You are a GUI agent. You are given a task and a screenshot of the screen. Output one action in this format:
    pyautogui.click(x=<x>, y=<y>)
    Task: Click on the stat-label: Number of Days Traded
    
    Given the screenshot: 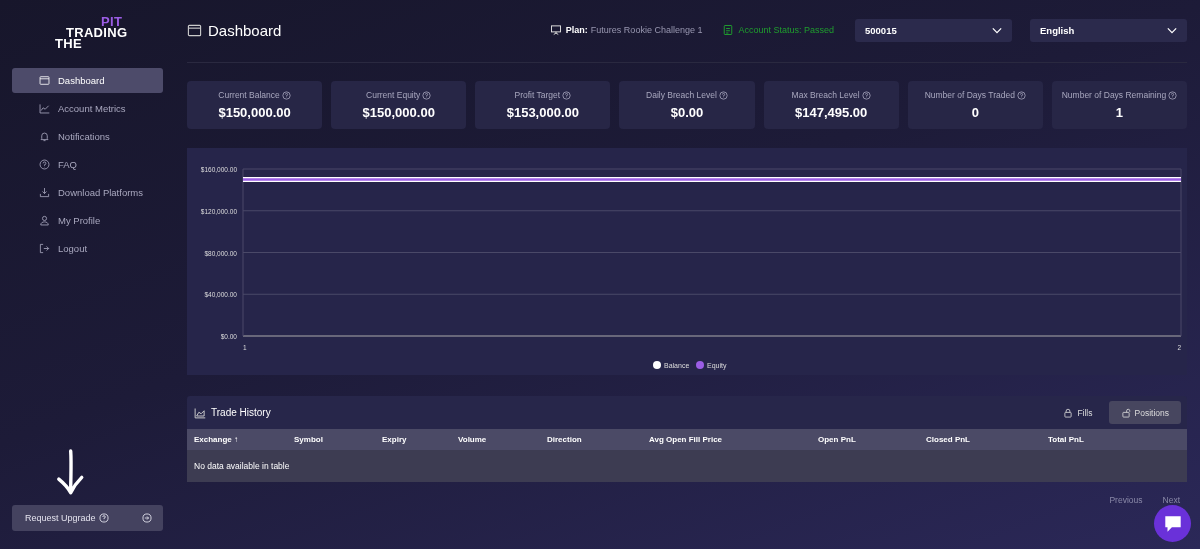 What is the action you would take?
    pyautogui.click(x=969, y=95)
    